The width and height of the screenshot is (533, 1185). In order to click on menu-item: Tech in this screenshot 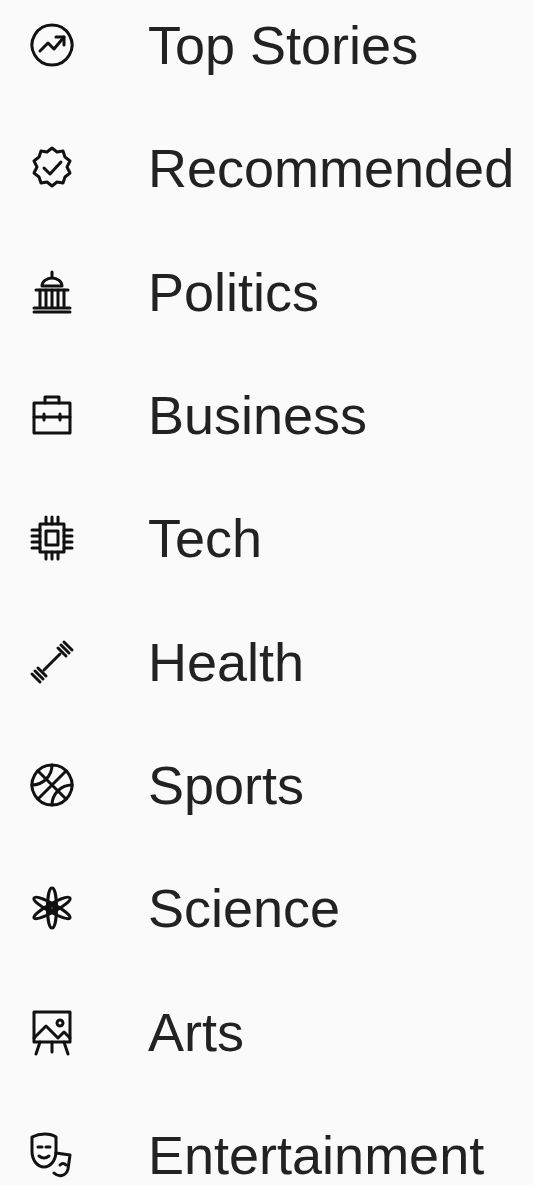, I will do `click(266, 538)`.